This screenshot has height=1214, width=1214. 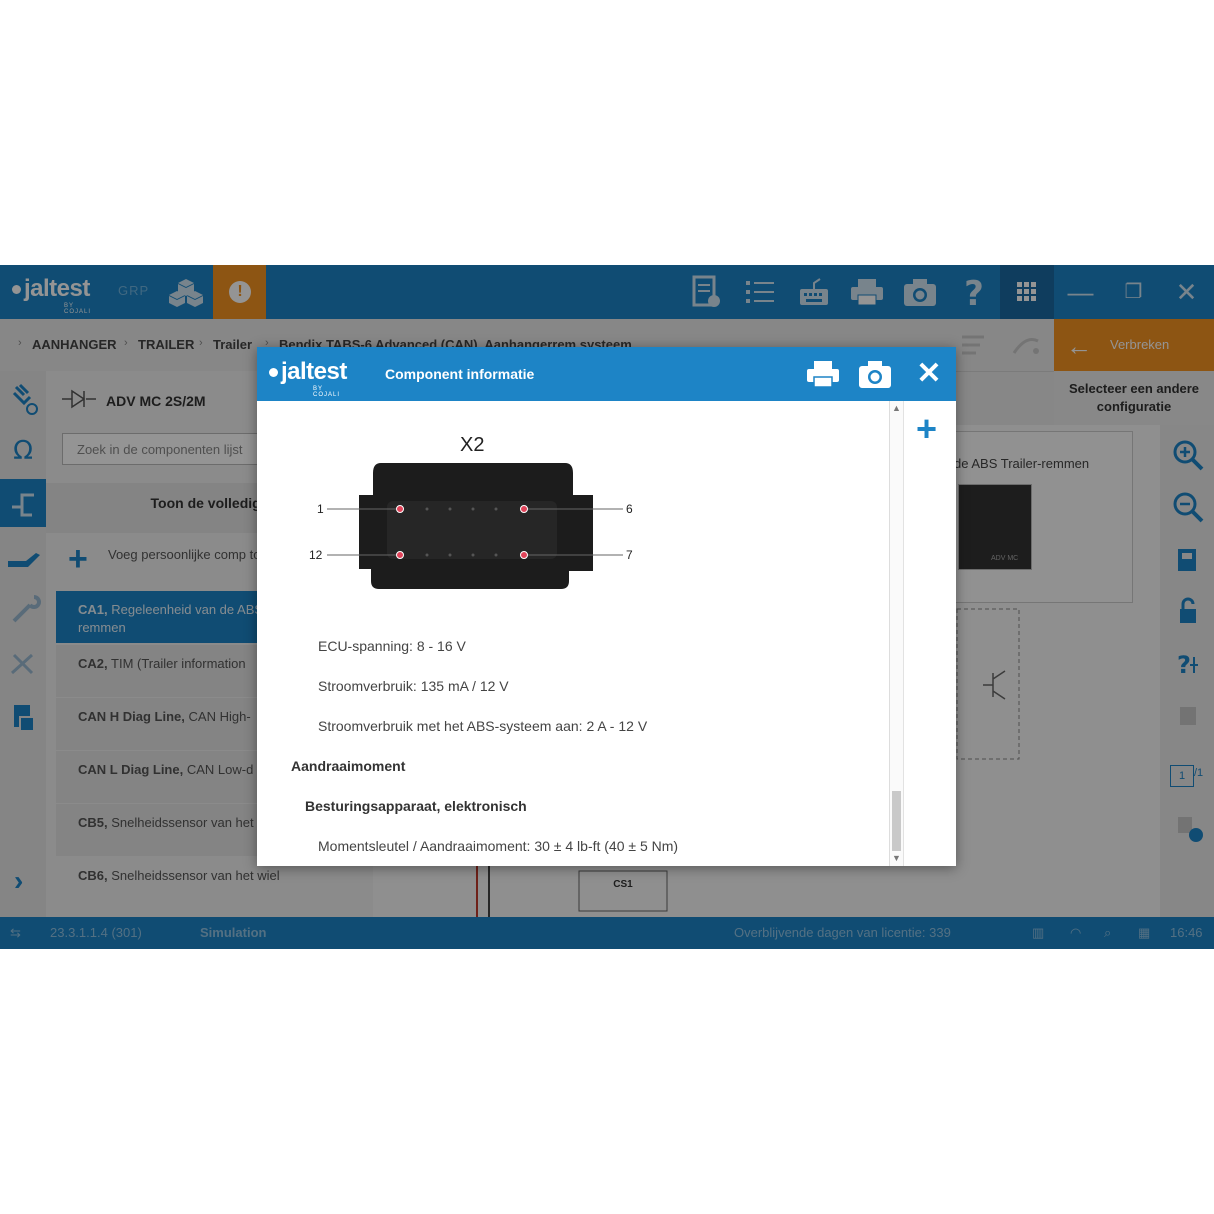 What do you see at coordinates (875, 374) in the screenshot?
I see `camera-icon` at bounding box center [875, 374].